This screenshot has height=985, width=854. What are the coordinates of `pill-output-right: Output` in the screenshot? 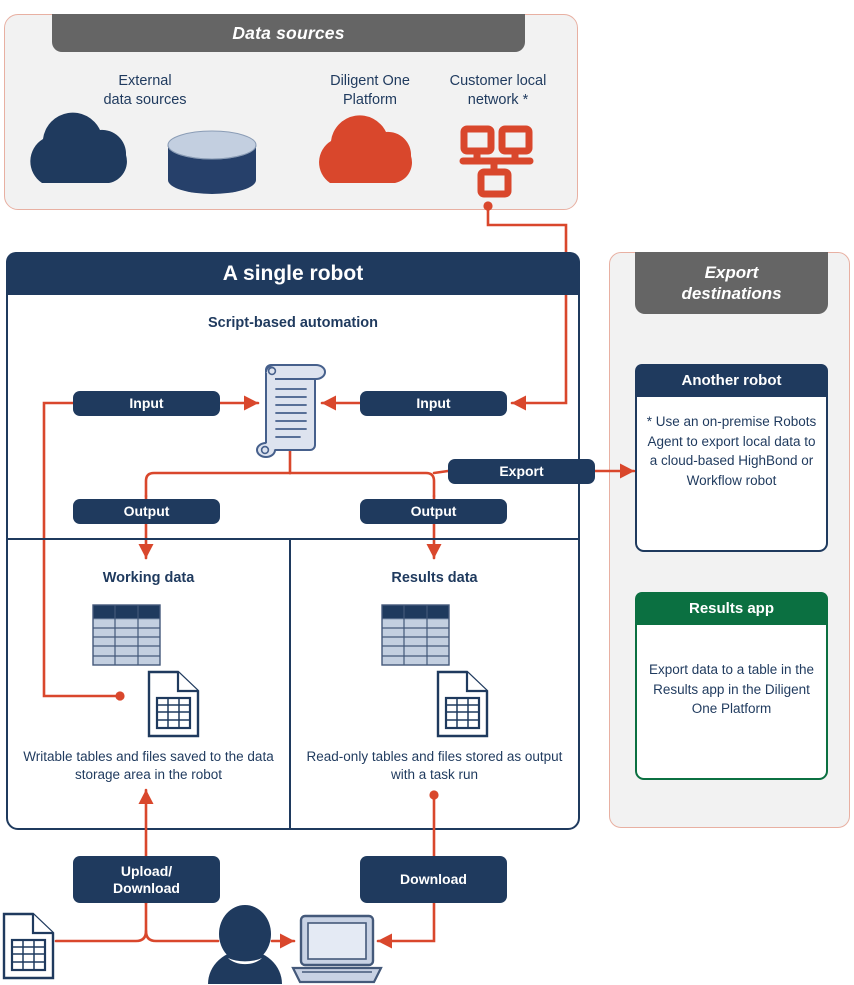 It's located at (433, 511).